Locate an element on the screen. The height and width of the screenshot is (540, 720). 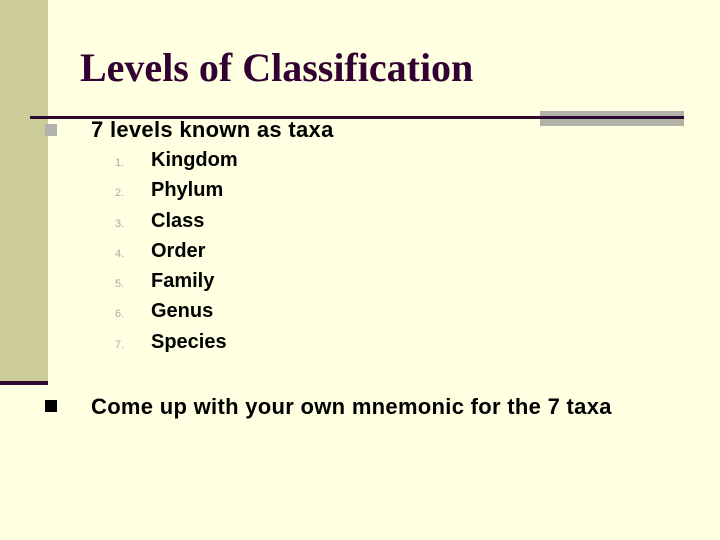
bullet-text: 7 levels known as taxa is located at coordinates (212, 129).